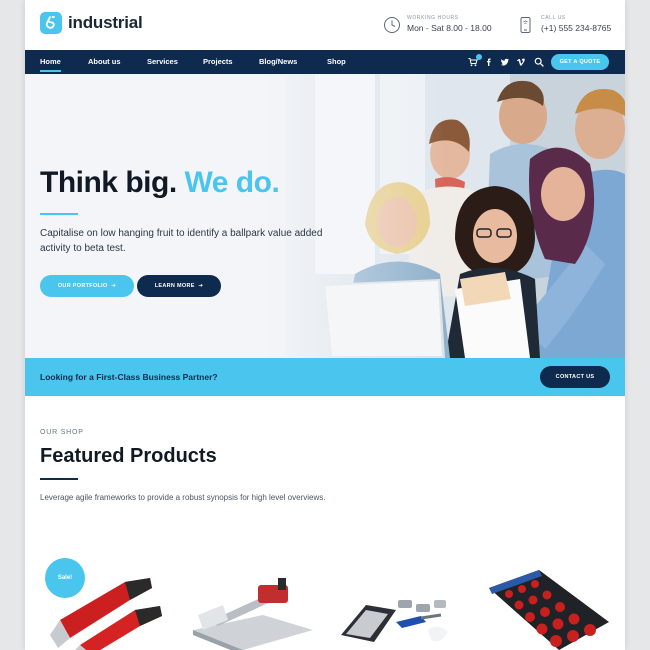 This screenshot has height=650, width=650. What do you see at coordinates (62, 432) in the screenshot?
I see `shop-eyebrow: OUR SHOP` at bounding box center [62, 432].